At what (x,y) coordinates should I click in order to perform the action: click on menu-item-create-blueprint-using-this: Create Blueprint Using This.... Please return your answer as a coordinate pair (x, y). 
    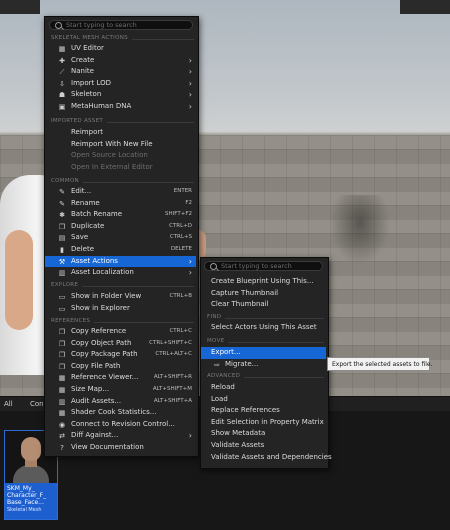
    Looking at the image, I should click on (263, 282).